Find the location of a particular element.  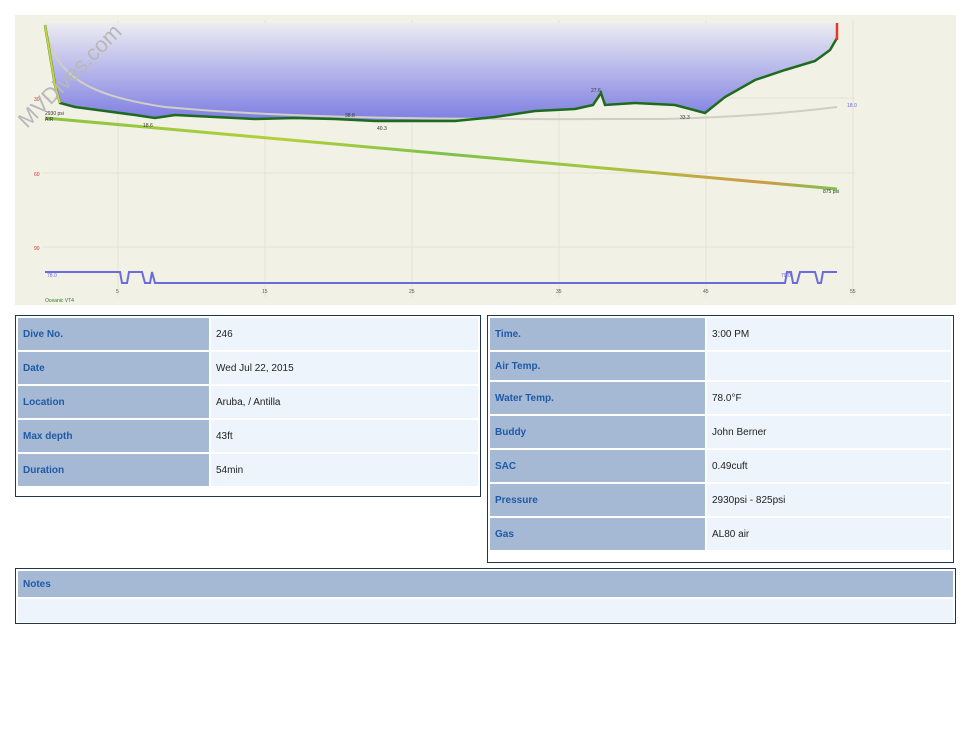

pressure-end-label: 875 psi is located at coordinates (831, 192).